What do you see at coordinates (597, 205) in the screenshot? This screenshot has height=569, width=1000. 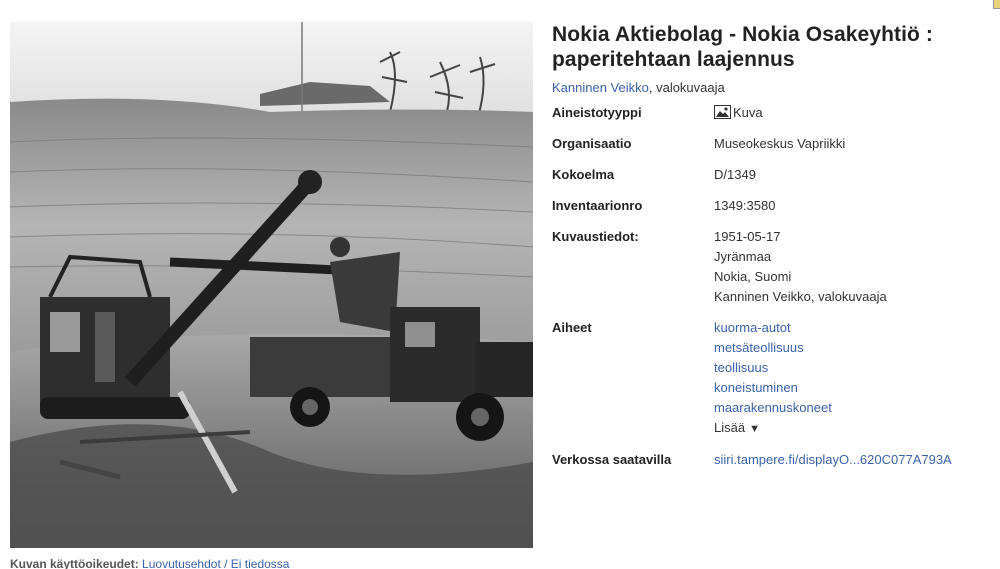 I see `field-label: Inventaarionro` at bounding box center [597, 205].